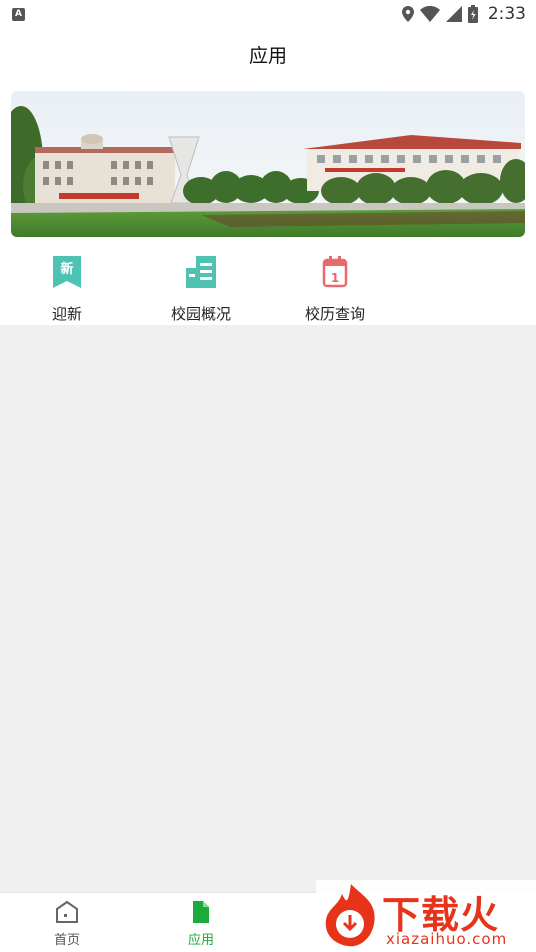 The height and width of the screenshot is (952, 536). Describe the element at coordinates (67, 911) in the screenshot. I see `home-icon` at that location.